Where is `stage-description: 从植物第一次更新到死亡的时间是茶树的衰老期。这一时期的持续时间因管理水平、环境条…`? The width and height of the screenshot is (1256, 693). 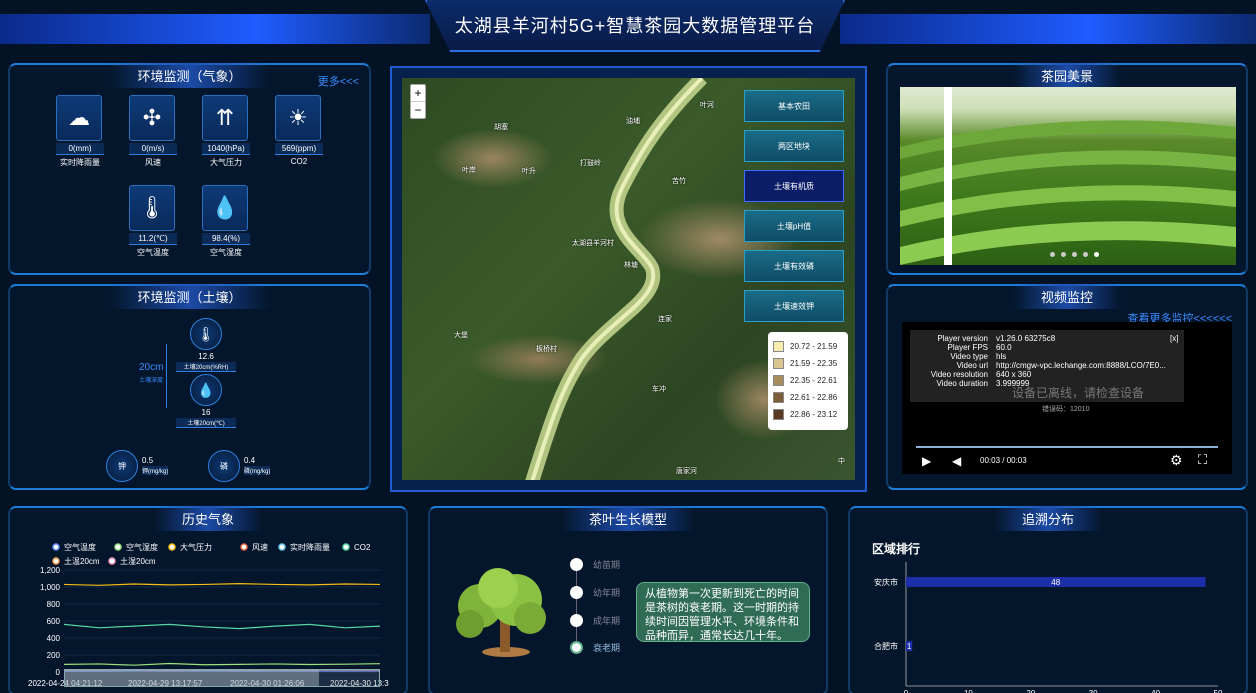 stage-description: 从植物第一次更新到死亡的时间是茶树的衰老期。这一时期的持续时间因管理水平、环境条… is located at coordinates (723, 612).